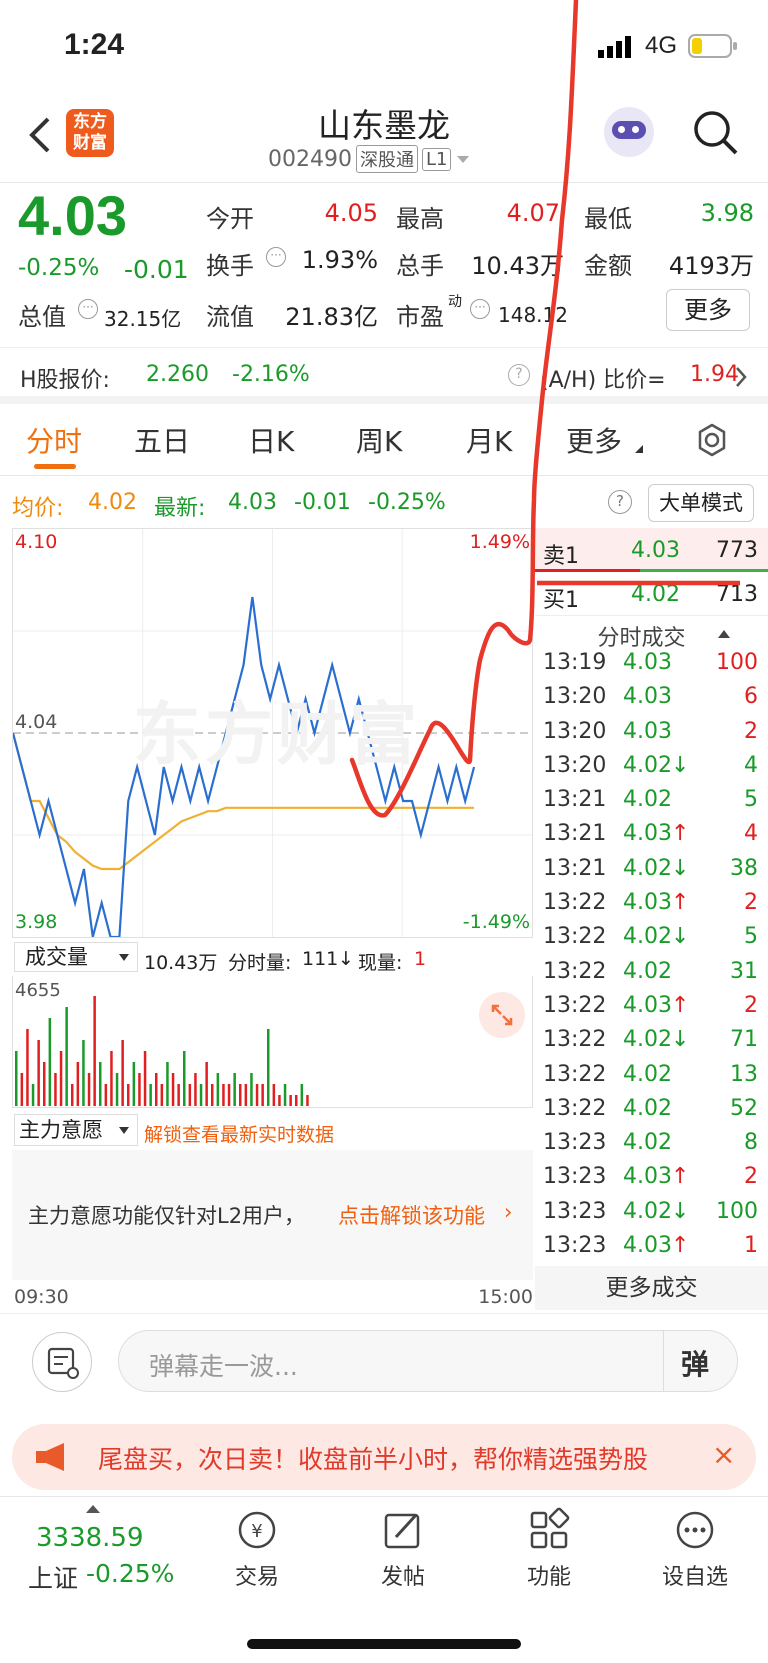 Image resolution: width=768 pixels, height=1663 pixels. I want to click on pe-info-icon: ···, so click(480, 309).